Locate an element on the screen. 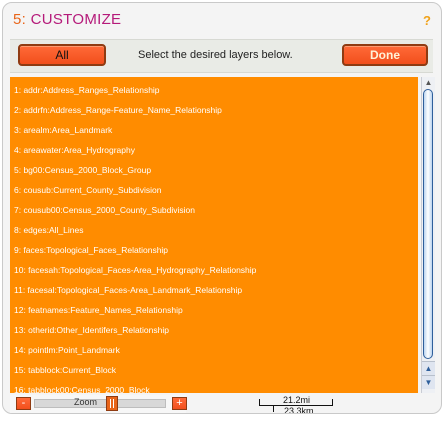  layer-item: 8: edges:All_Lines is located at coordinates (48, 230).